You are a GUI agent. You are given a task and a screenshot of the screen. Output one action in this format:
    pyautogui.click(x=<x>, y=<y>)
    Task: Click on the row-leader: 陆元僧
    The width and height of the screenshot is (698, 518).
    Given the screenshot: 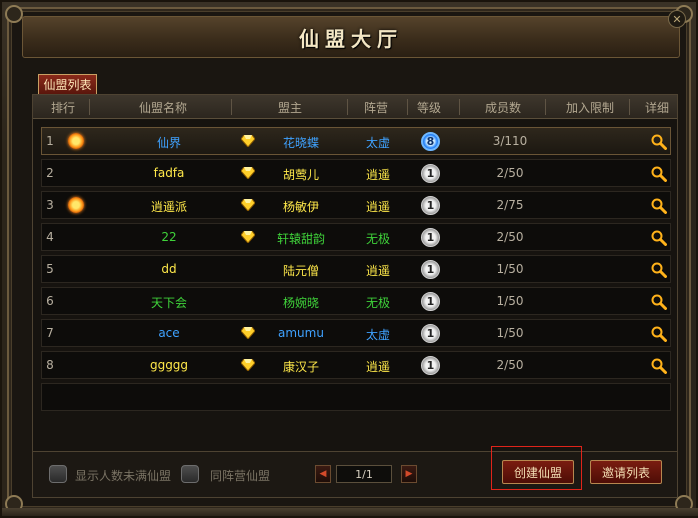 What is the action you would take?
    pyautogui.click(x=300, y=271)
    